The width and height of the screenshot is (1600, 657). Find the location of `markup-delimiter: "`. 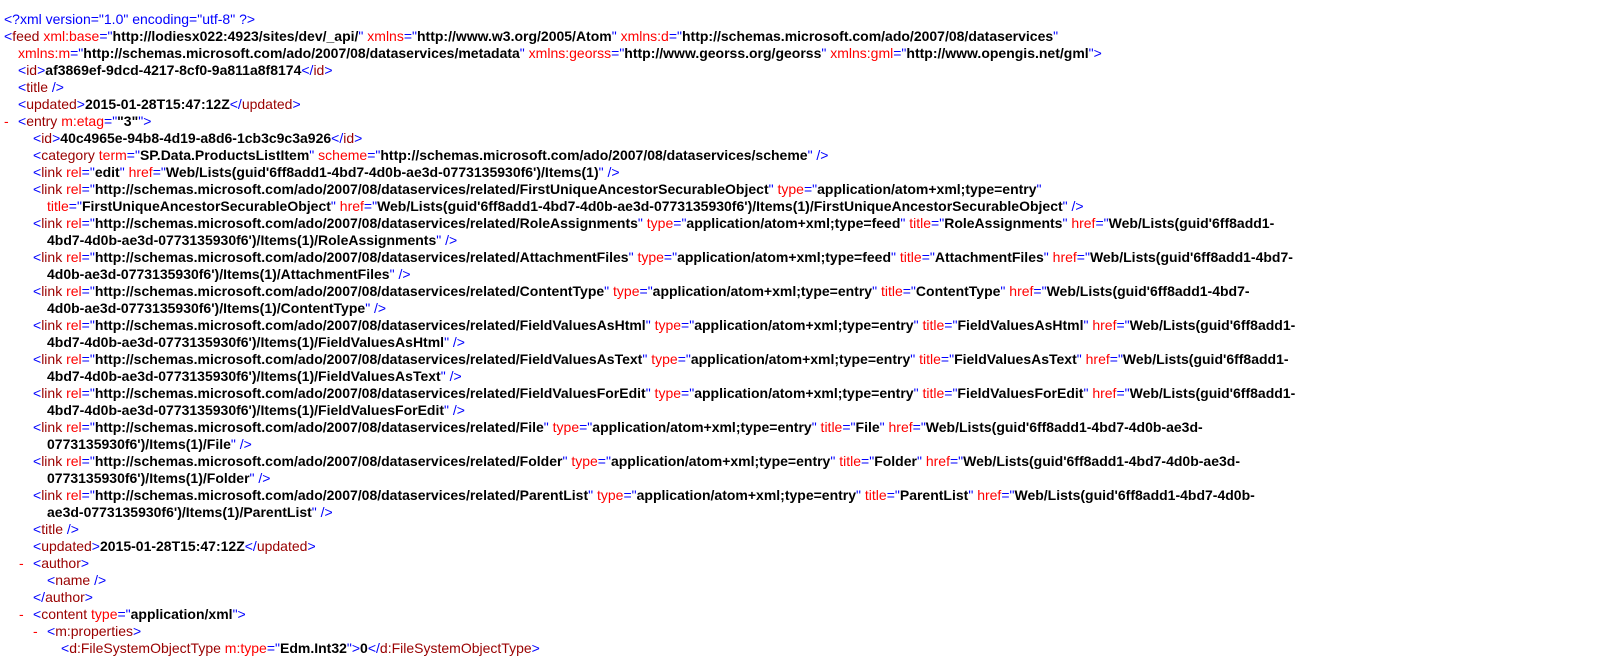

markup-delimiter: " is located at coordinates (1039, 189).